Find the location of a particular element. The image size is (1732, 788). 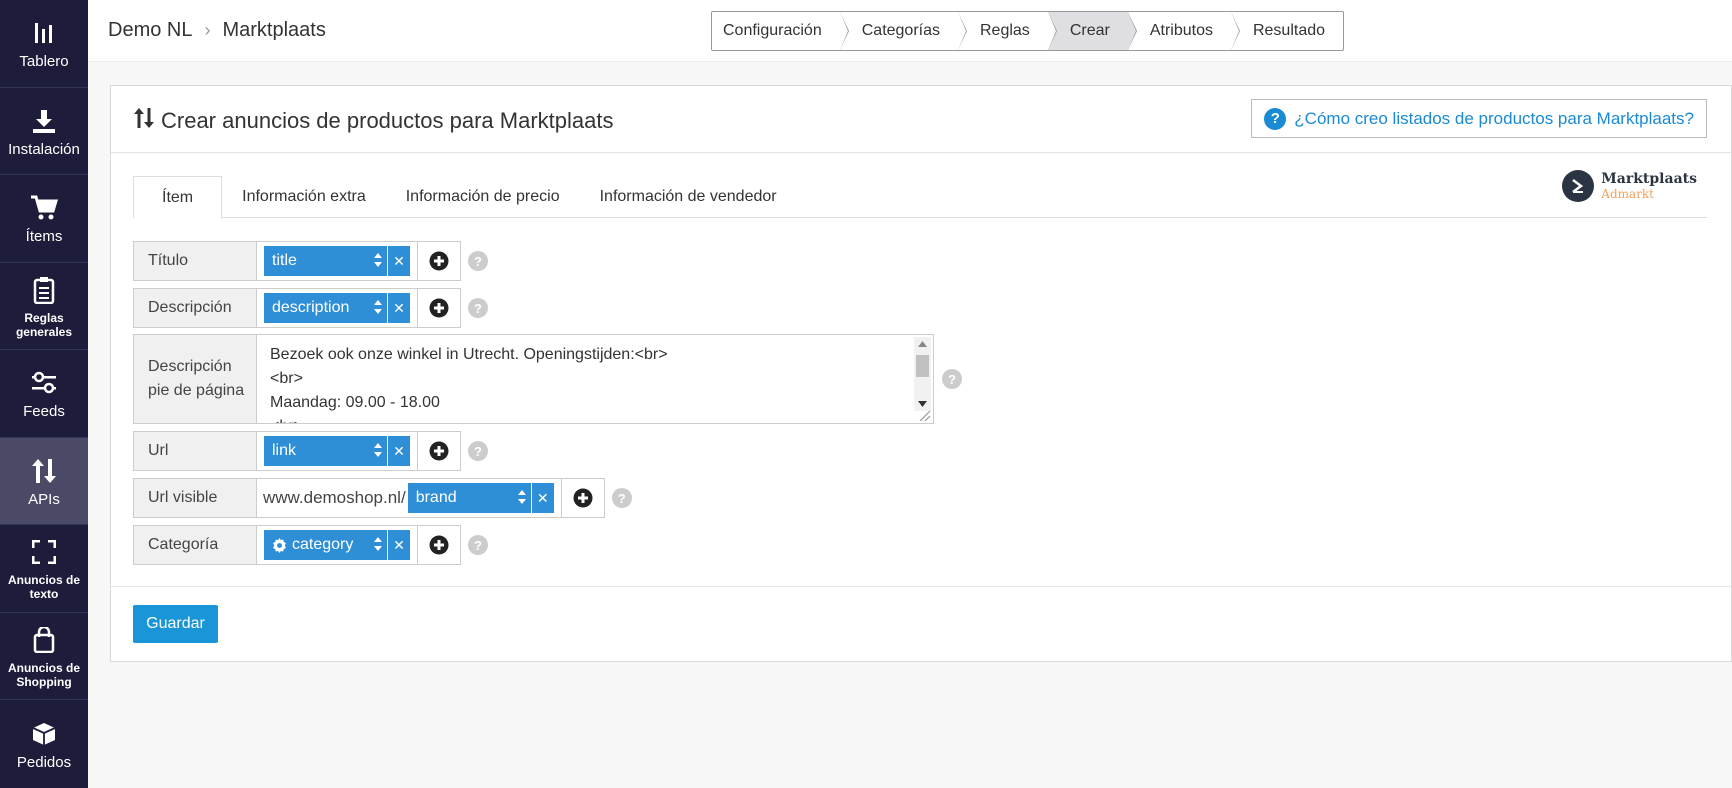

field-select-wrap: title ✕ is located at coordinates (337, 261).